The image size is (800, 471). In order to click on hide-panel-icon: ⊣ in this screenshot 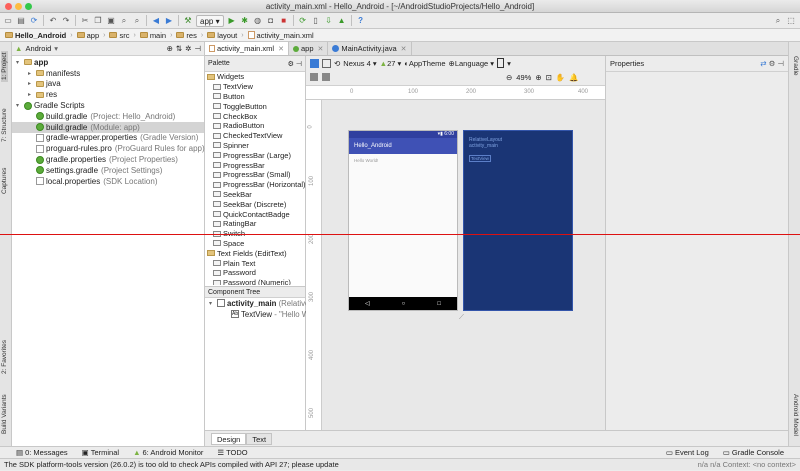, I will do `click(197, 48)`.